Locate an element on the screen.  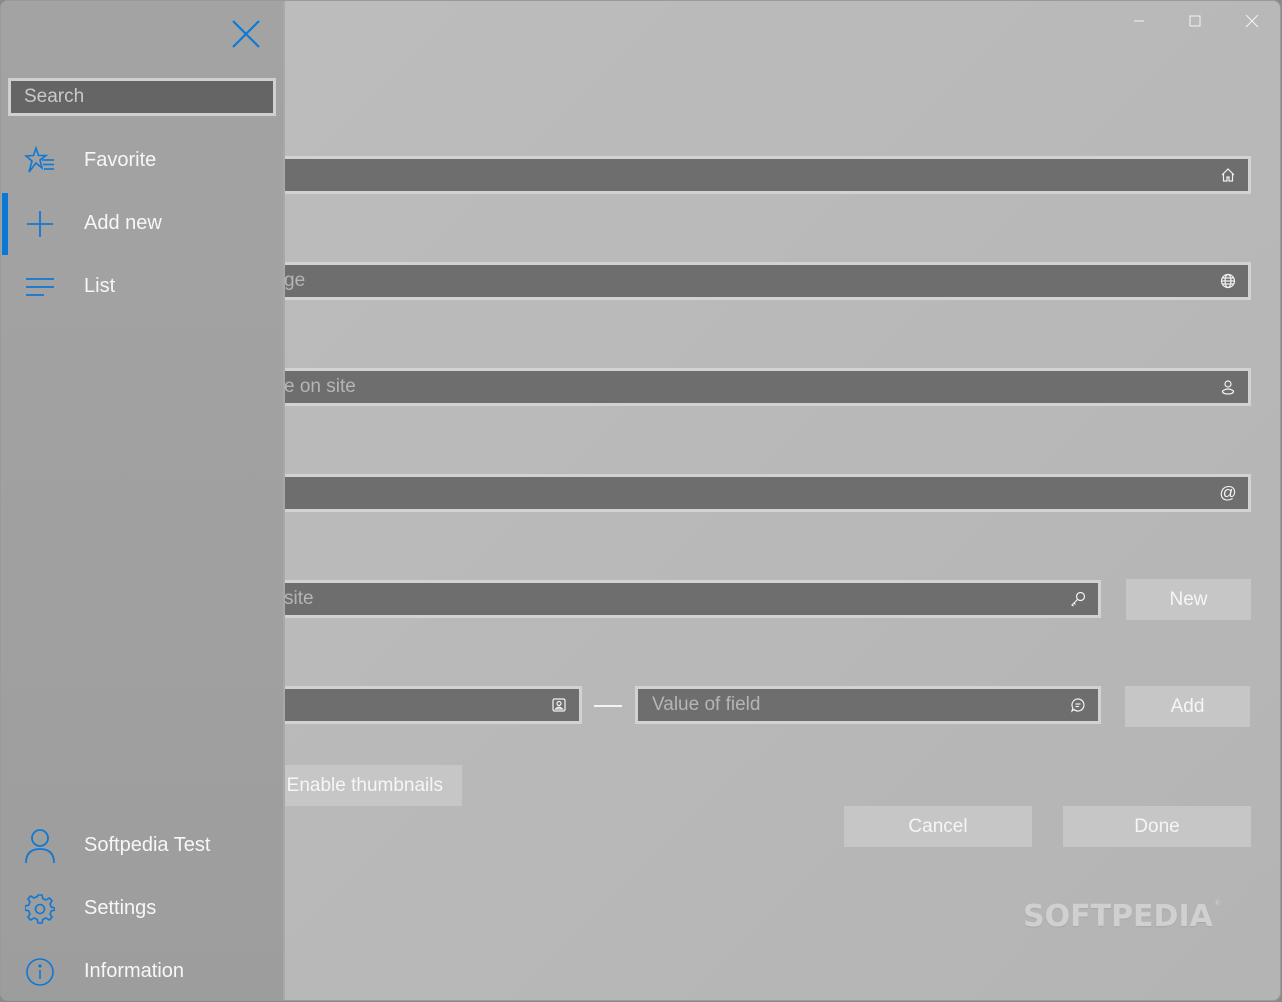
list-icon is located at coordinates (40, 287).